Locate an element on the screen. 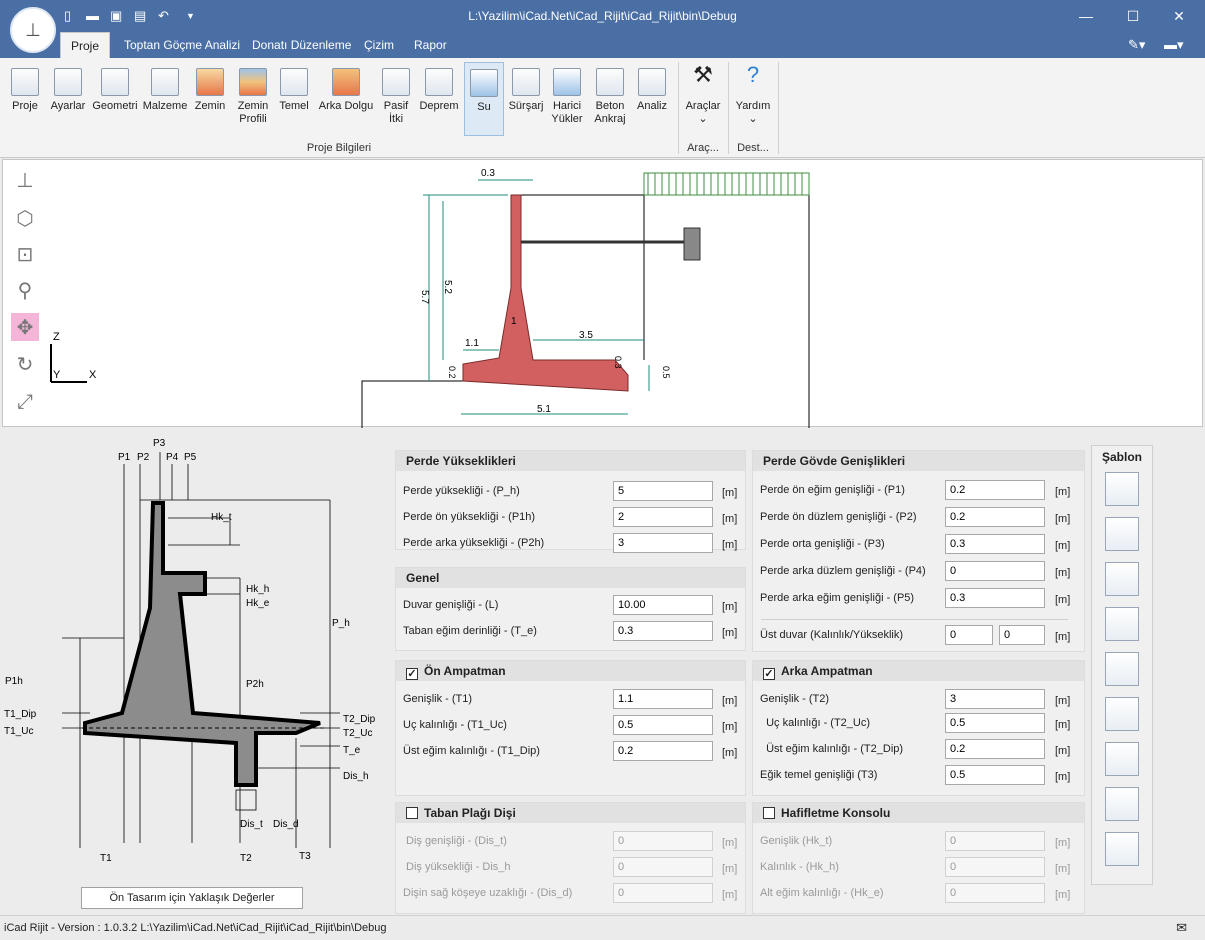  ust-duvar-height-input: 0 is located at coordinates (1022, 635).